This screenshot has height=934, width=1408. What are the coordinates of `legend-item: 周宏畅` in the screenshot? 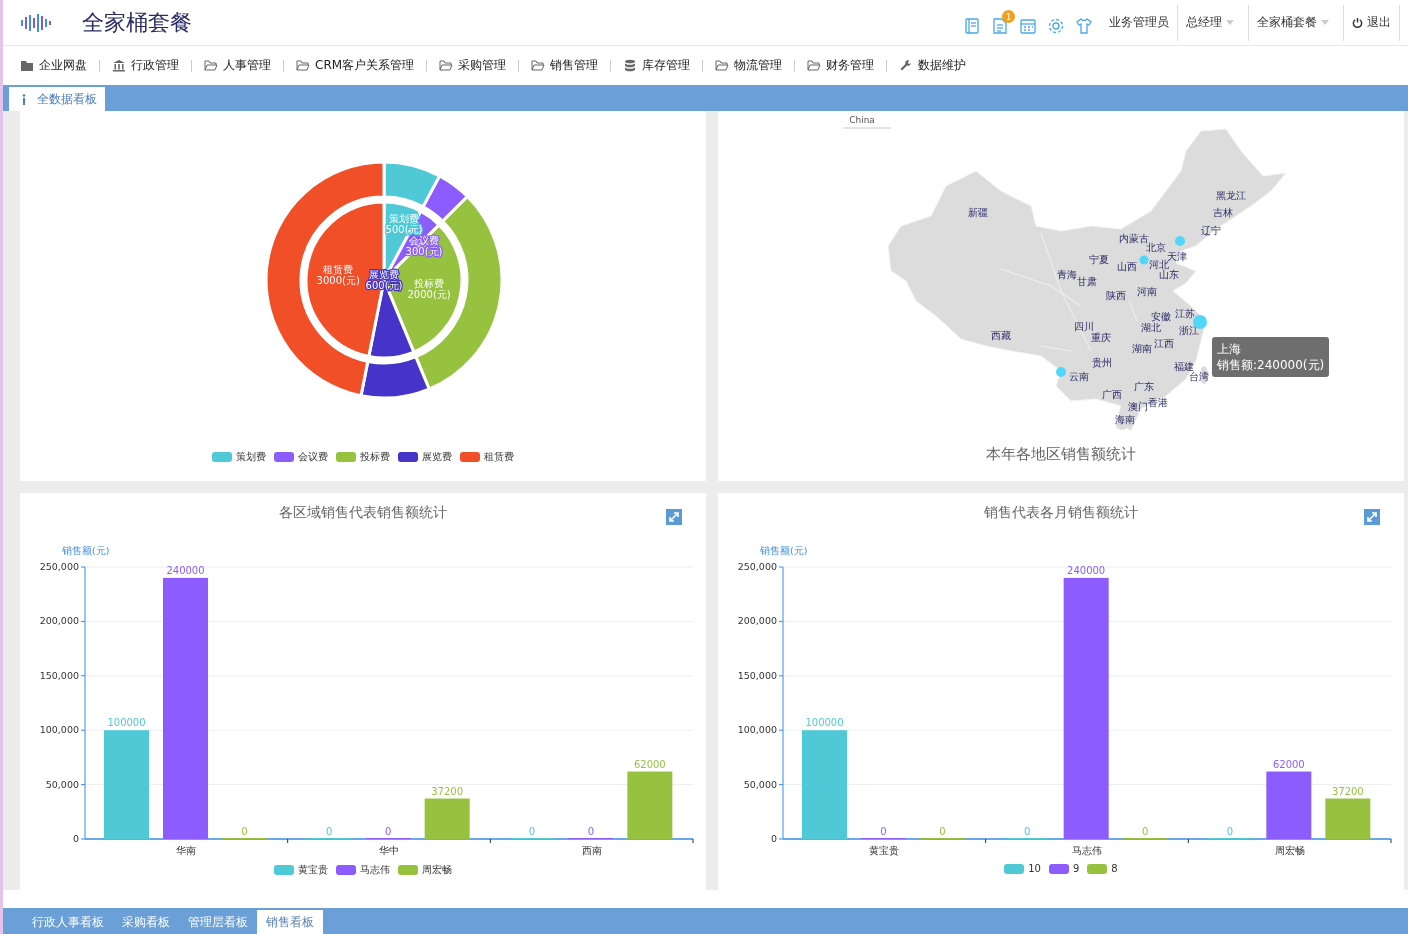 It's located at (425, 870).